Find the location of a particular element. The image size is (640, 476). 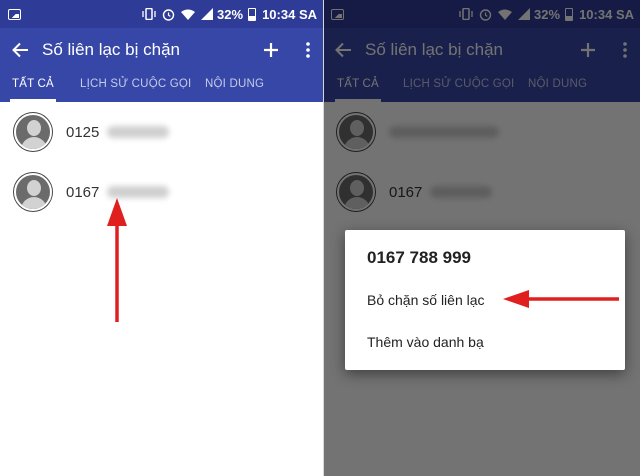

add-to-contacts-option: Thêm vào danh bạ is located at coordinates (425, 342).